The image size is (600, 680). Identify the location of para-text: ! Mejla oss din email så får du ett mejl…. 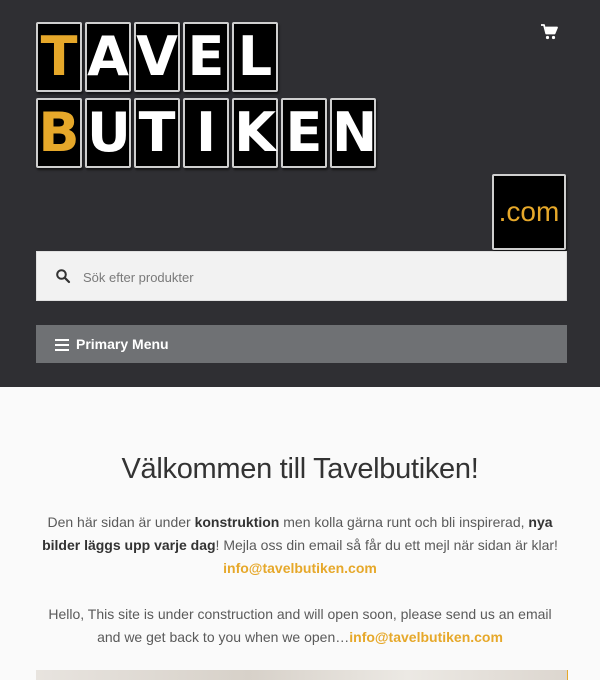
(386, 545).